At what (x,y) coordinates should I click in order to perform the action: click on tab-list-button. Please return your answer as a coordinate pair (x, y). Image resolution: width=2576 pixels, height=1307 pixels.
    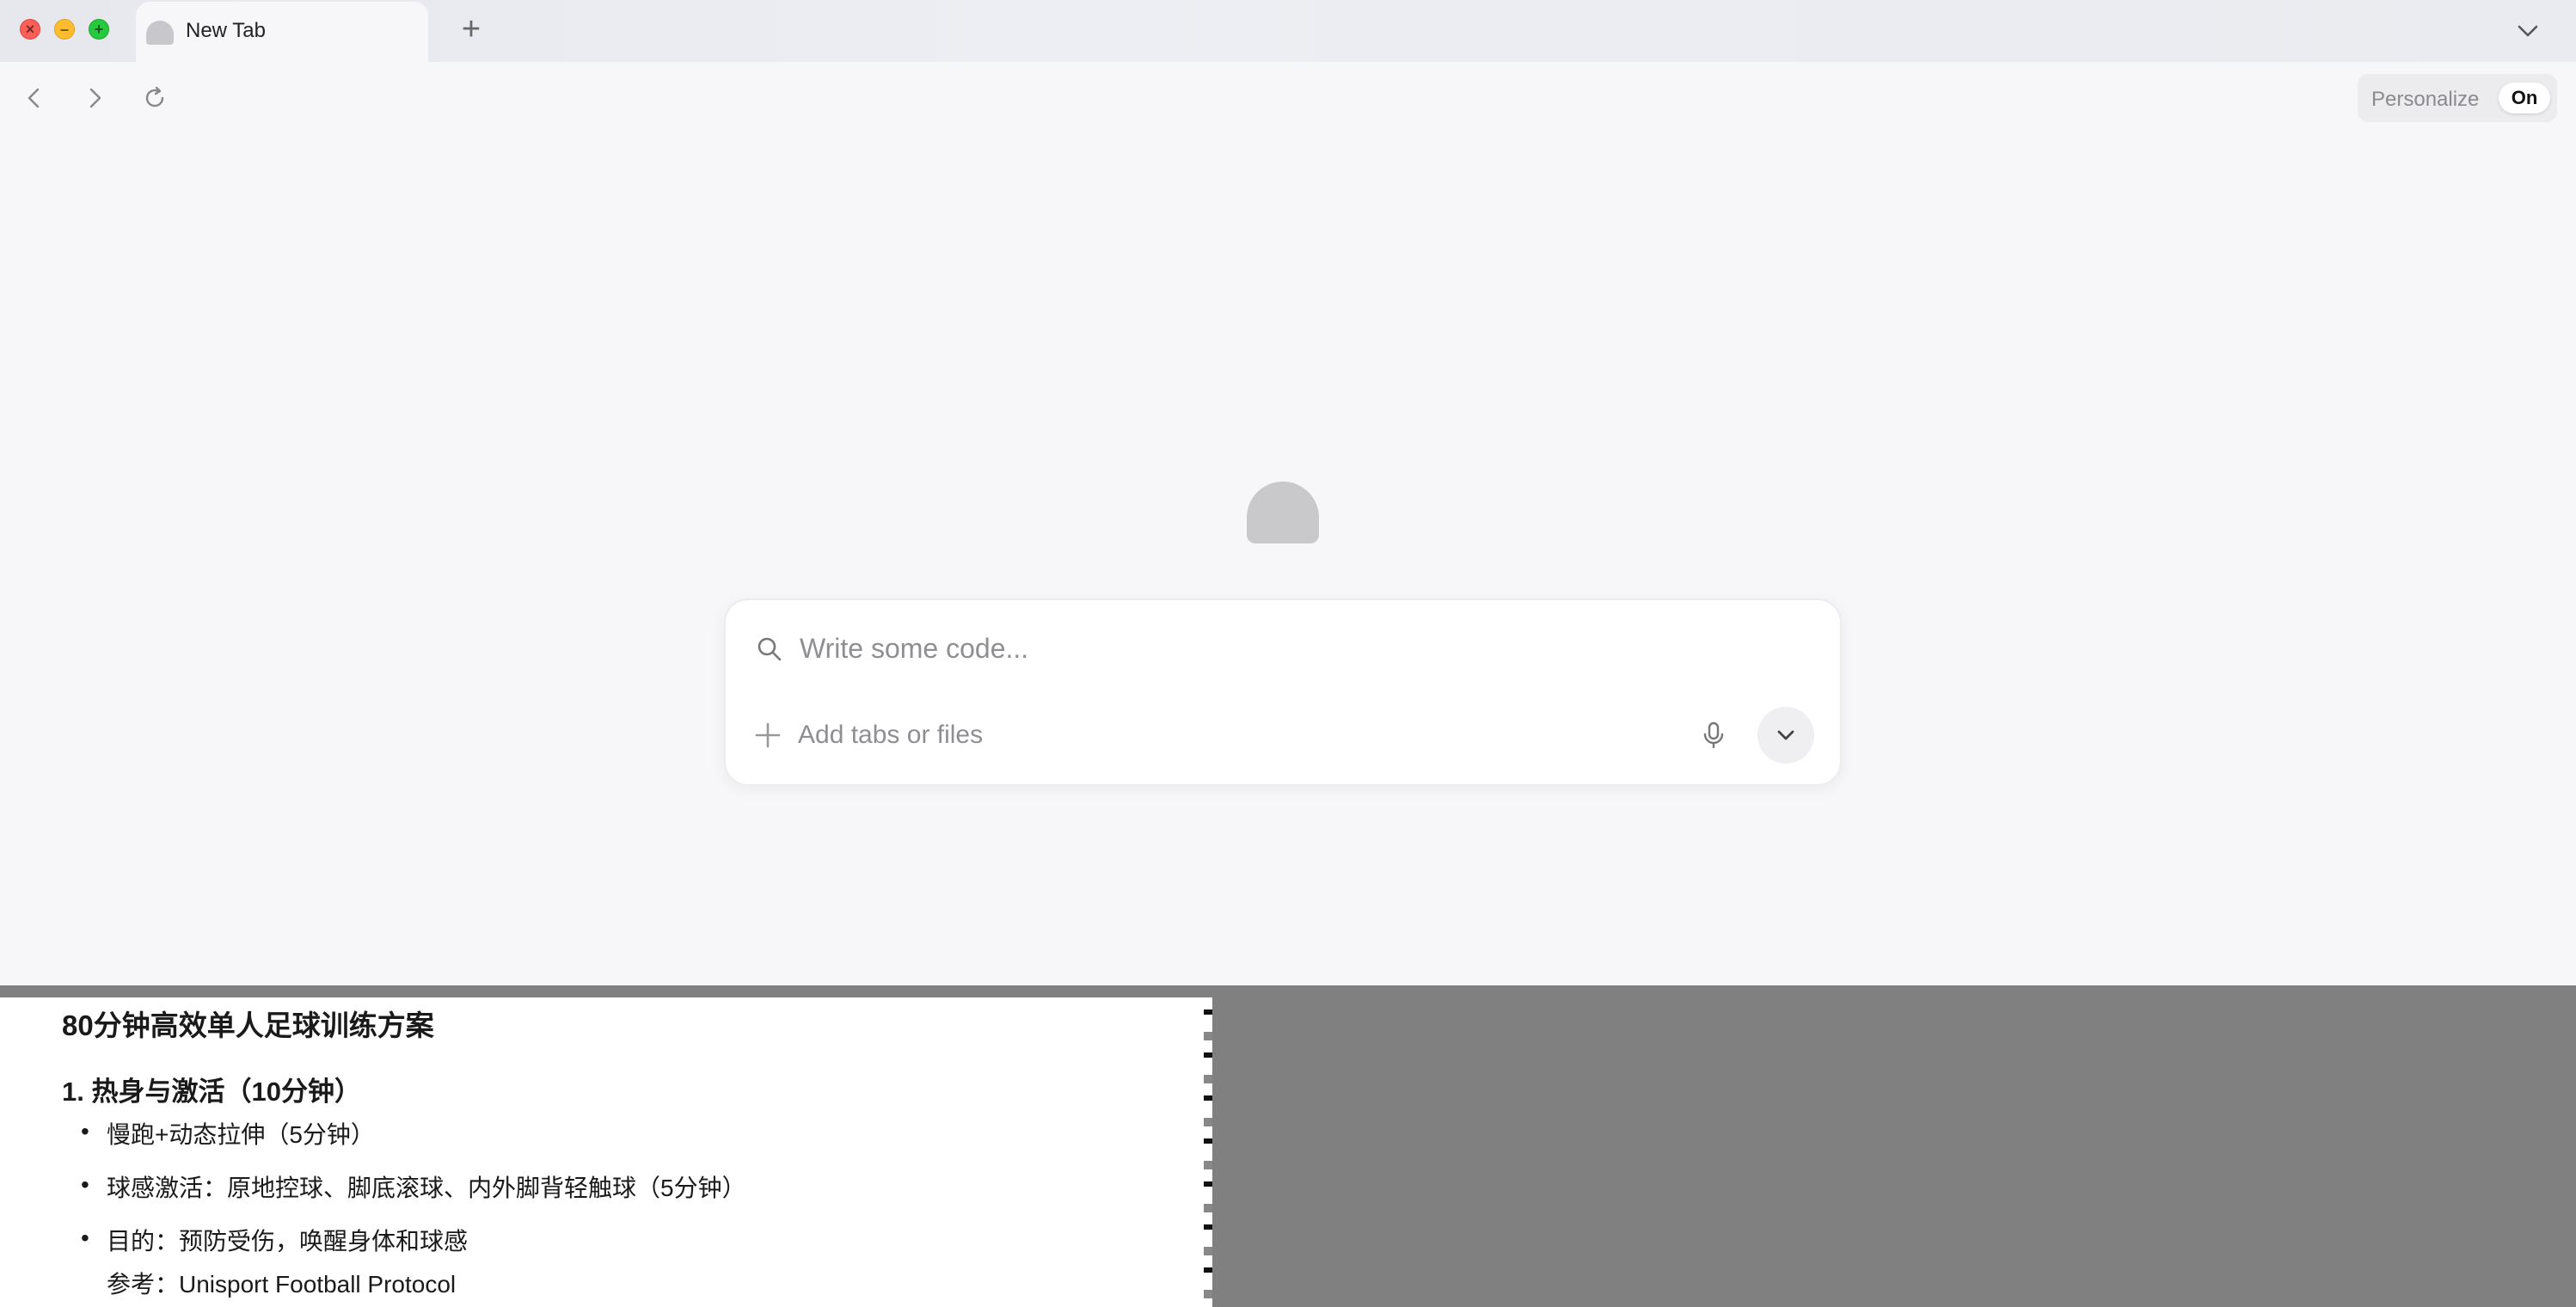
    Looking at the image, I should click on (2527, 30).